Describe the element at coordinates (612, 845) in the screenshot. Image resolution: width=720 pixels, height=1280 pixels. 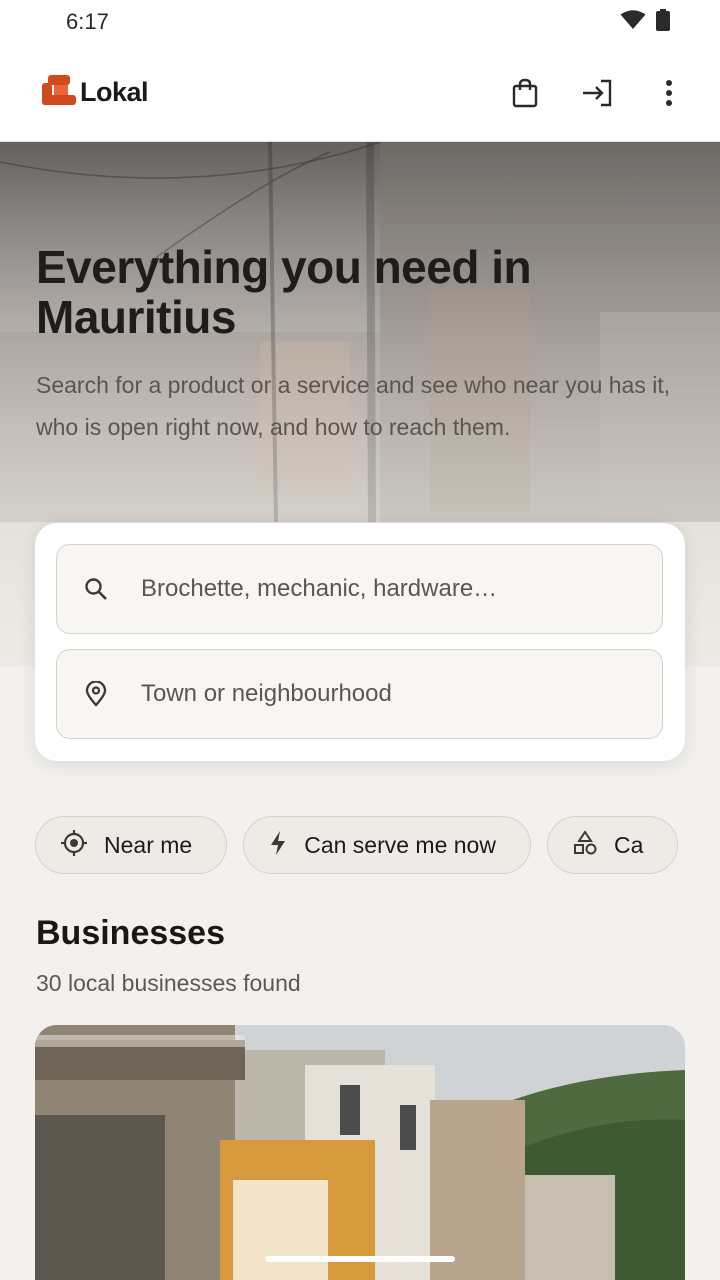
I see `chip-categories: Ca` at that location.